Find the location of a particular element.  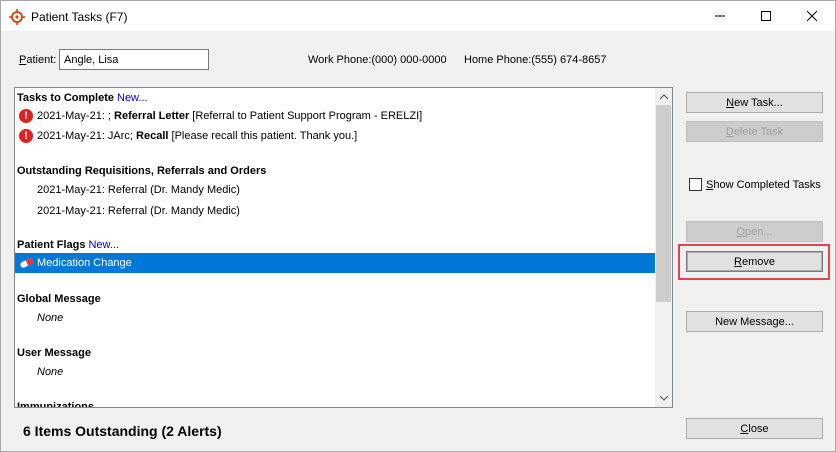

minimize-button is located at coordinates (720, 16).